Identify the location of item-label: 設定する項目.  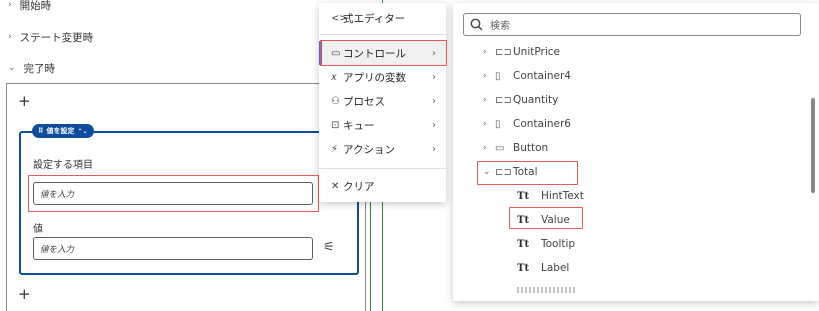
(63, 165).